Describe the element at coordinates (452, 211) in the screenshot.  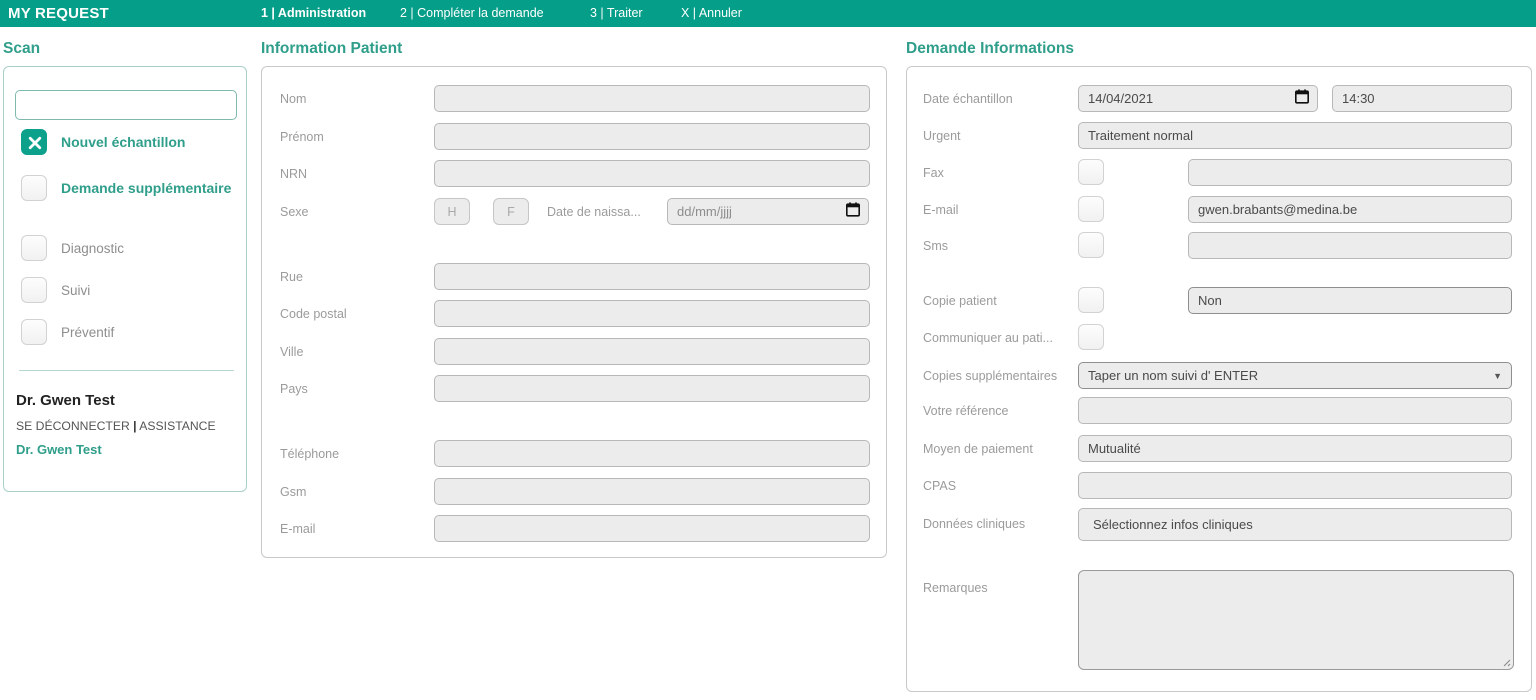
I see `sexe-male-button: H` at that location.